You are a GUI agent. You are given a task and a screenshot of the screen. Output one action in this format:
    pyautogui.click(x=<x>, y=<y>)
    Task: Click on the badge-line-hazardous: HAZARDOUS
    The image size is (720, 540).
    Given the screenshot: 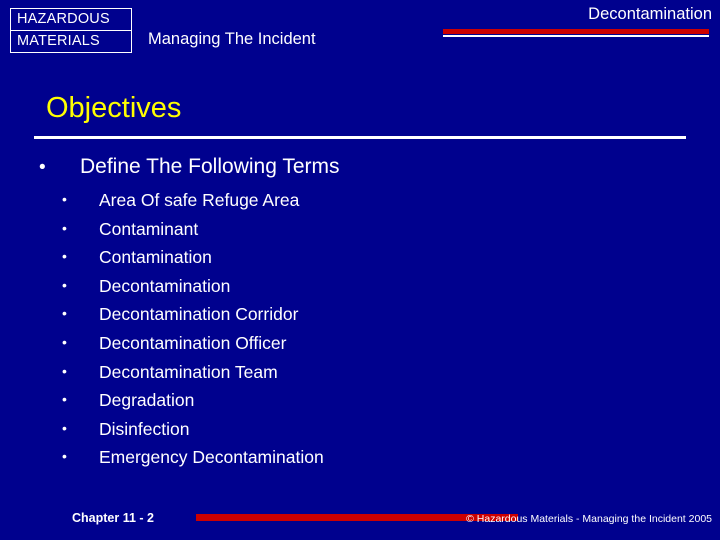 What is the action you would take?
    pyautogui.click(x=63, y=19)
    